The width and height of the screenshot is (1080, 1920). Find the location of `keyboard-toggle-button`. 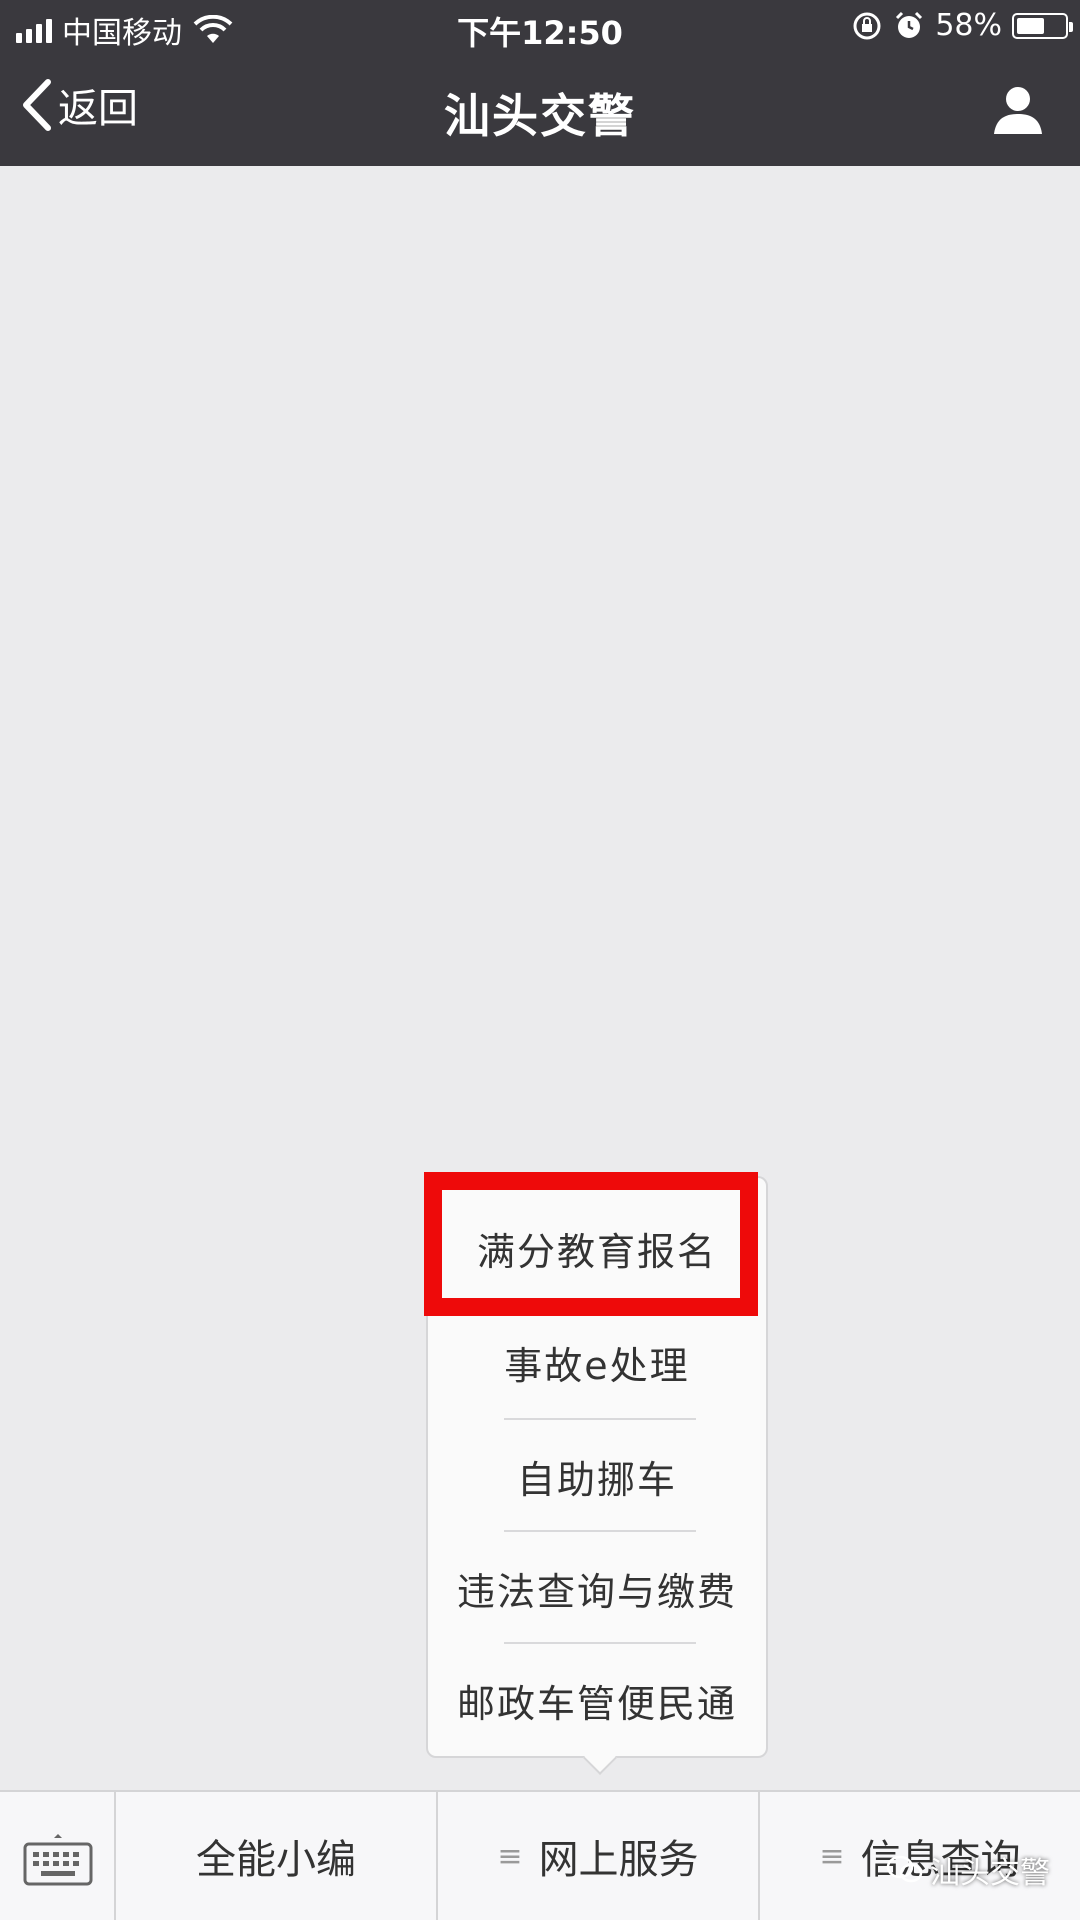

keyboard-toggle-button is located at coordinates (58, 1856).